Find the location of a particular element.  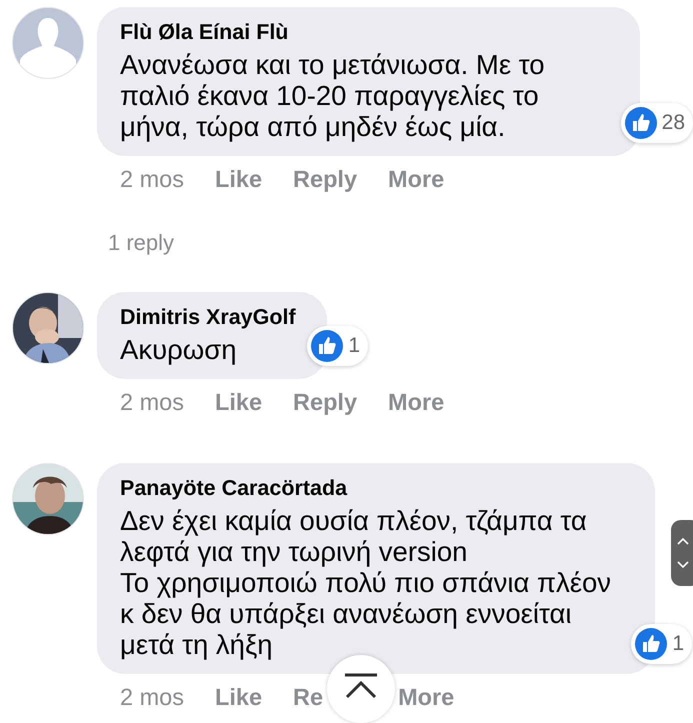

comment-text: Ανανέωσα και το μετάνιωσα. Με το παλιό έκανα 10-20 παραγγελίες το μήνα, τώρα από μηδέν έως μία. is located at coordinates (332, 95).